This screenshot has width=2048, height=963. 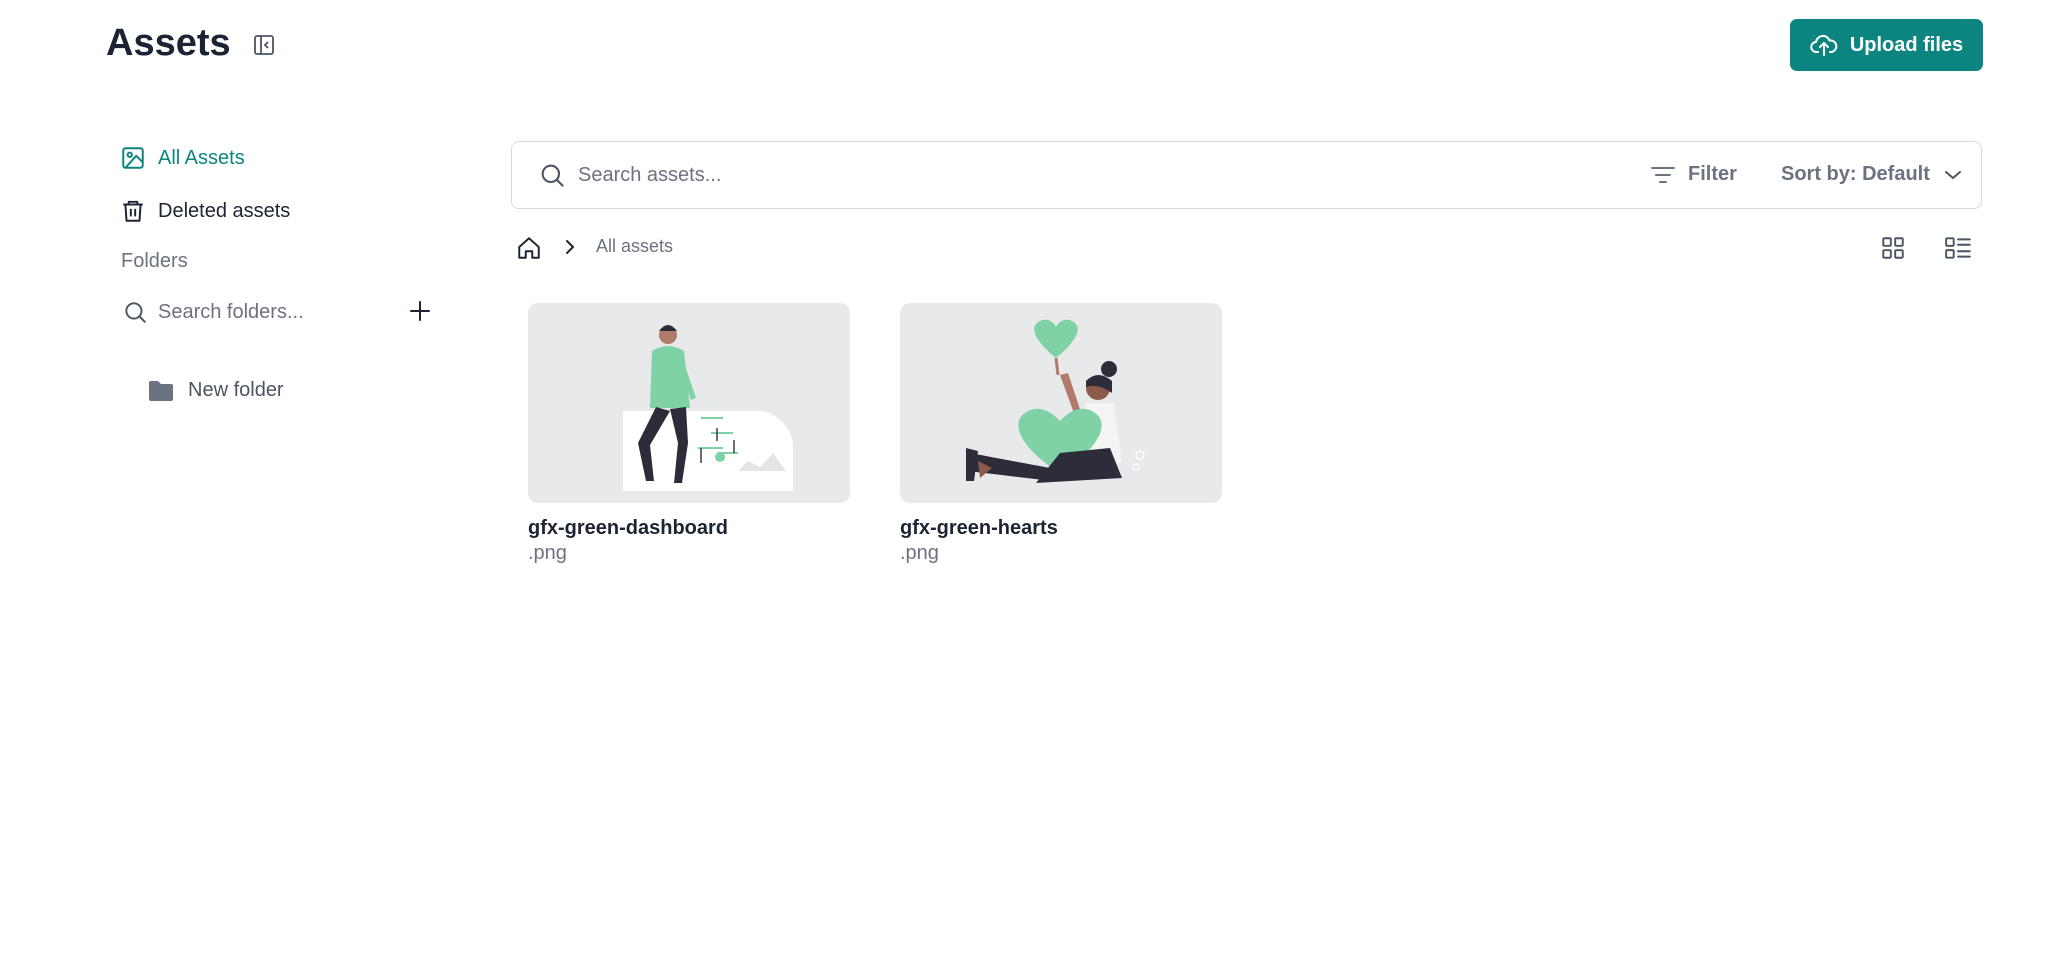 What do you see at coordinates (133, 158) in the screenshot?
I see `image-icon` at bounding box center [133, 158].